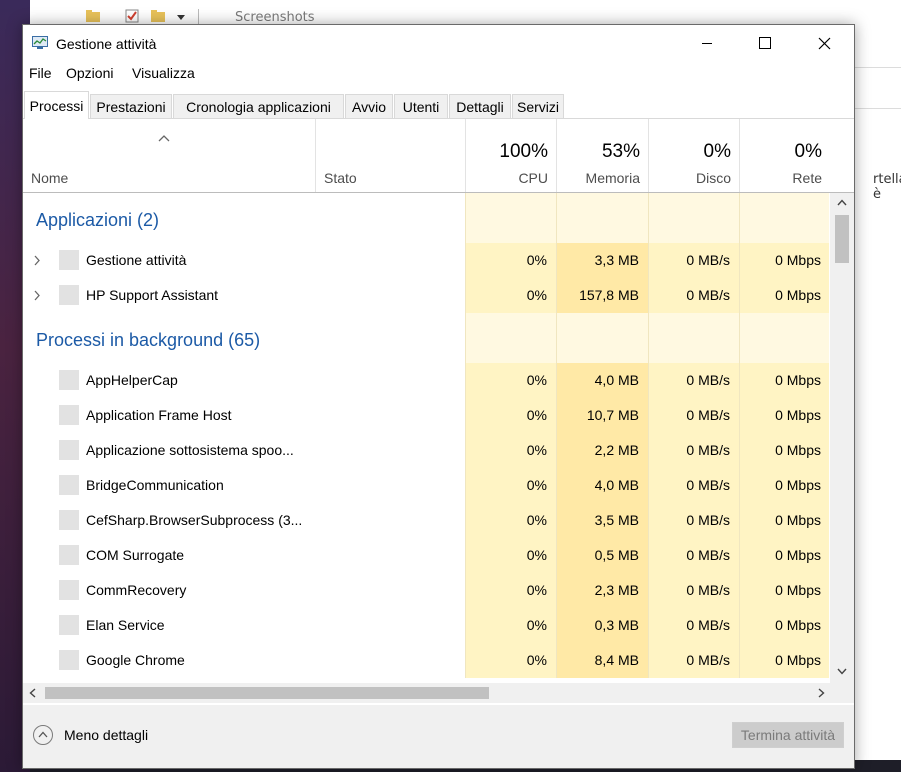  I want to click on table-row: Elan Service 0% 0,3 MB 0 MB/s 0 Mbps, so click(426, 625).